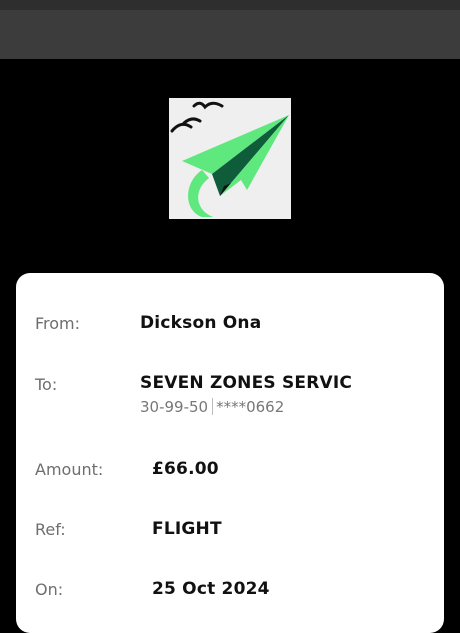  I want to click on top-nav-bar, so click(230, 34).